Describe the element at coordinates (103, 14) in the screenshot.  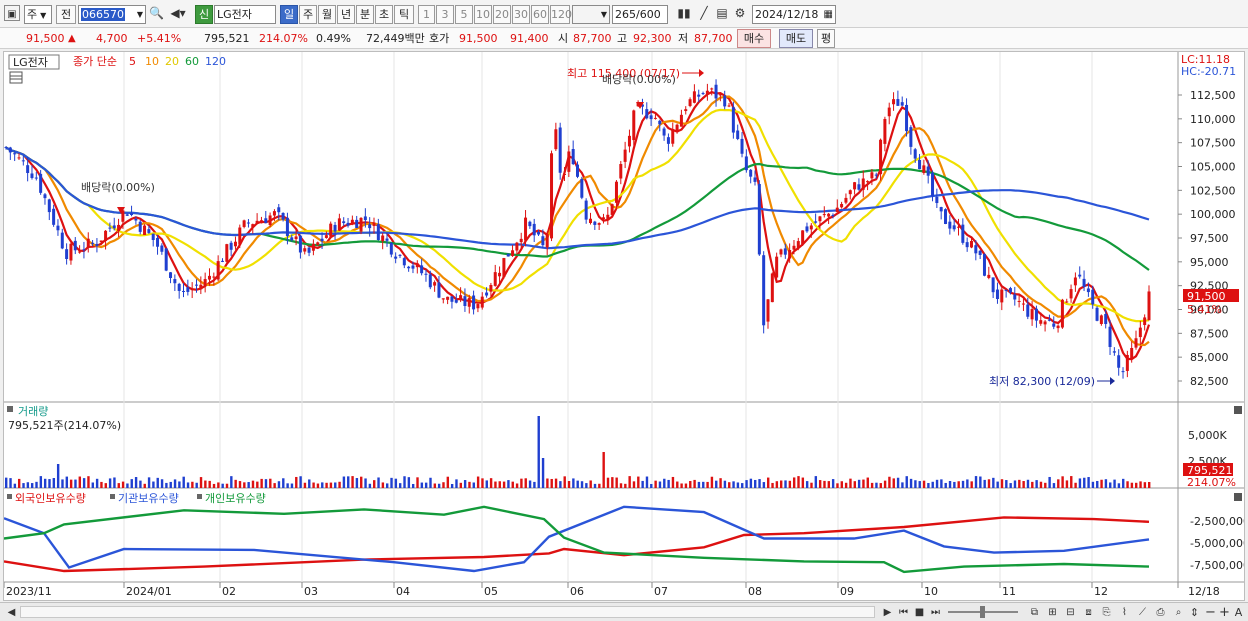
I see `stock-code-value: 066570` at that location.